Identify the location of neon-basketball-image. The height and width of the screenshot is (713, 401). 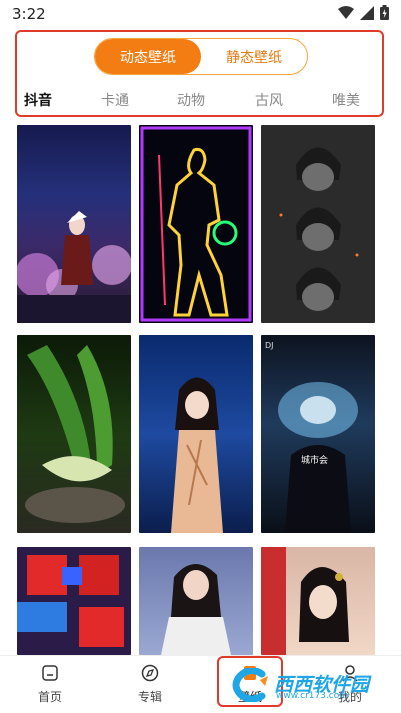
(196, 224).